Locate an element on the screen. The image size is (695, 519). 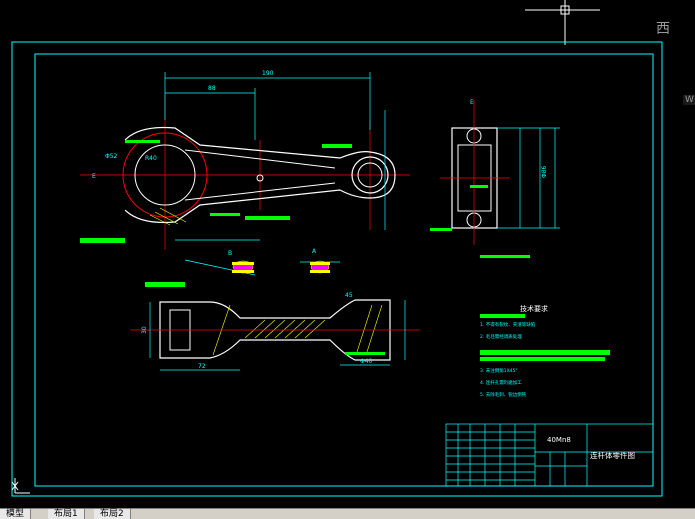
section-a-label: A is located at coordinates (314, 251).